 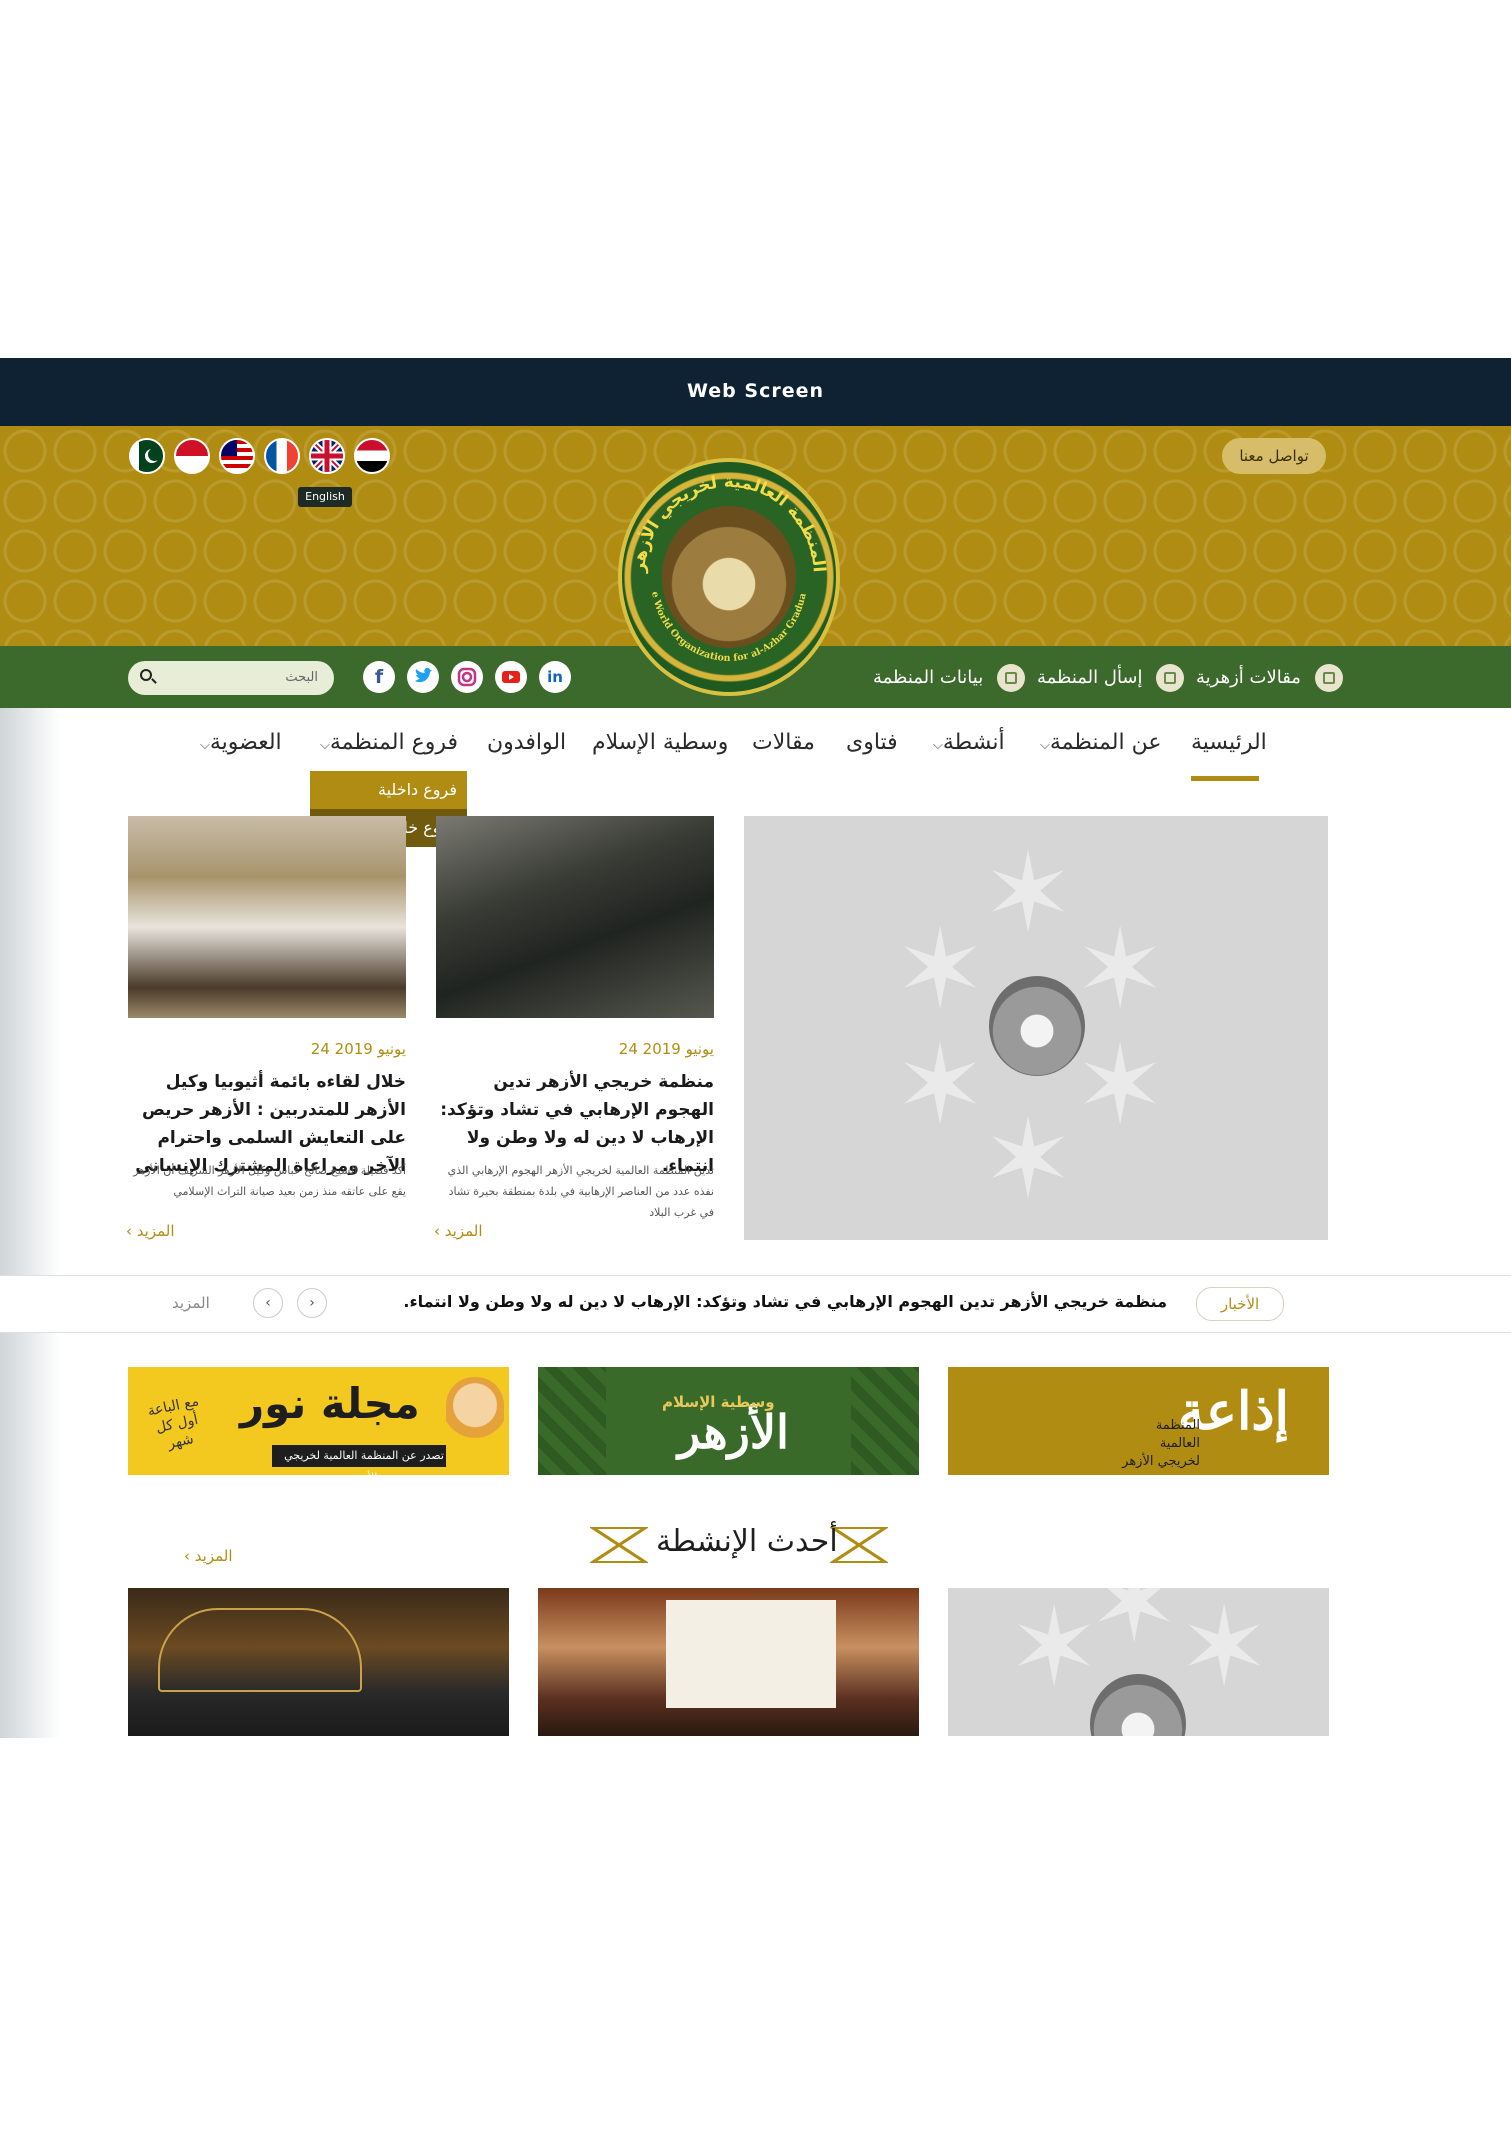 I want to click on search-icon, so click(x=146, y=675).